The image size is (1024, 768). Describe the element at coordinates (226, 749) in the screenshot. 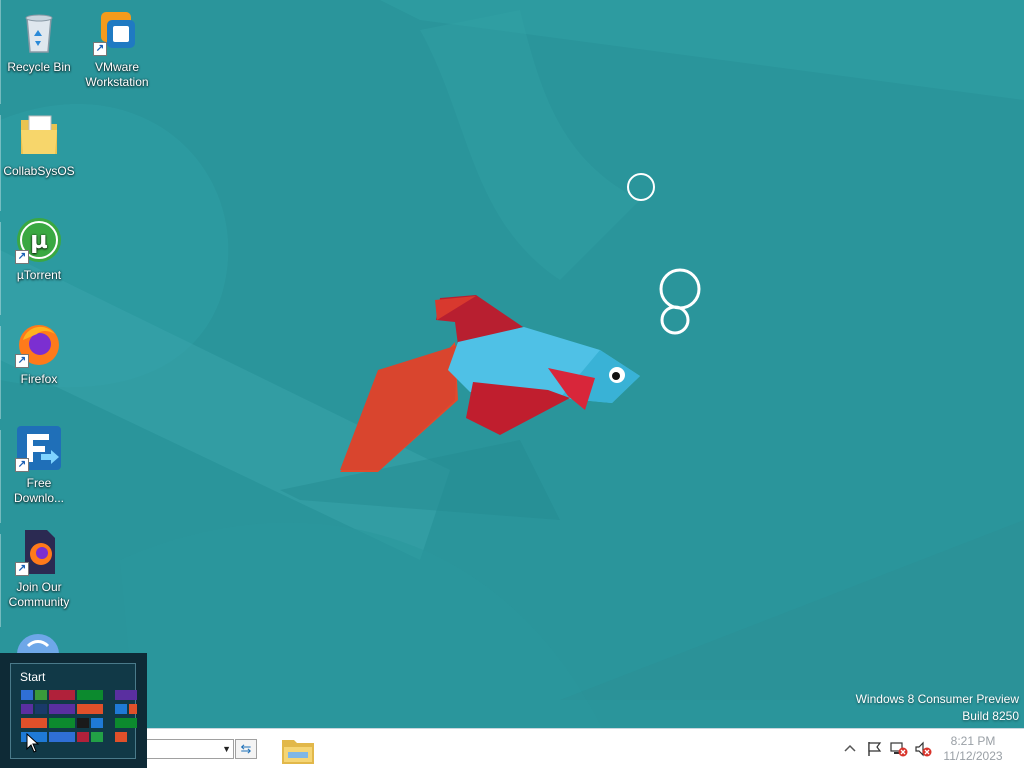

I see `chevron-down-icon: ▼` at that location.